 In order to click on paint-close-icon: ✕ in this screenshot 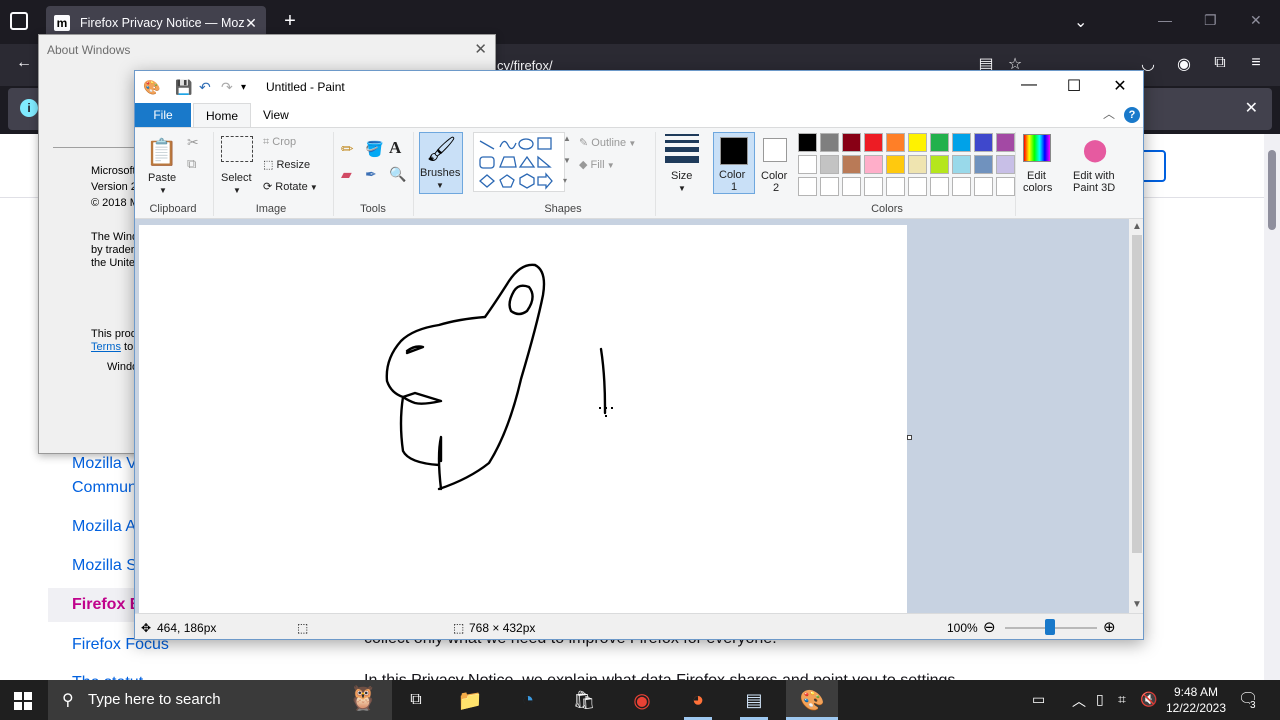, I will do `click(1120, 86)`.